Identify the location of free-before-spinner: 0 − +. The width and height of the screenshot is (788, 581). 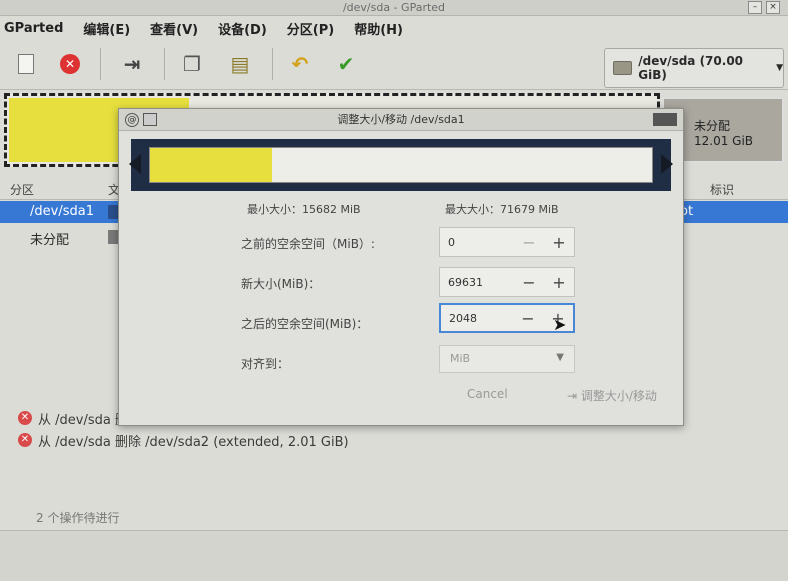
(507, 242).